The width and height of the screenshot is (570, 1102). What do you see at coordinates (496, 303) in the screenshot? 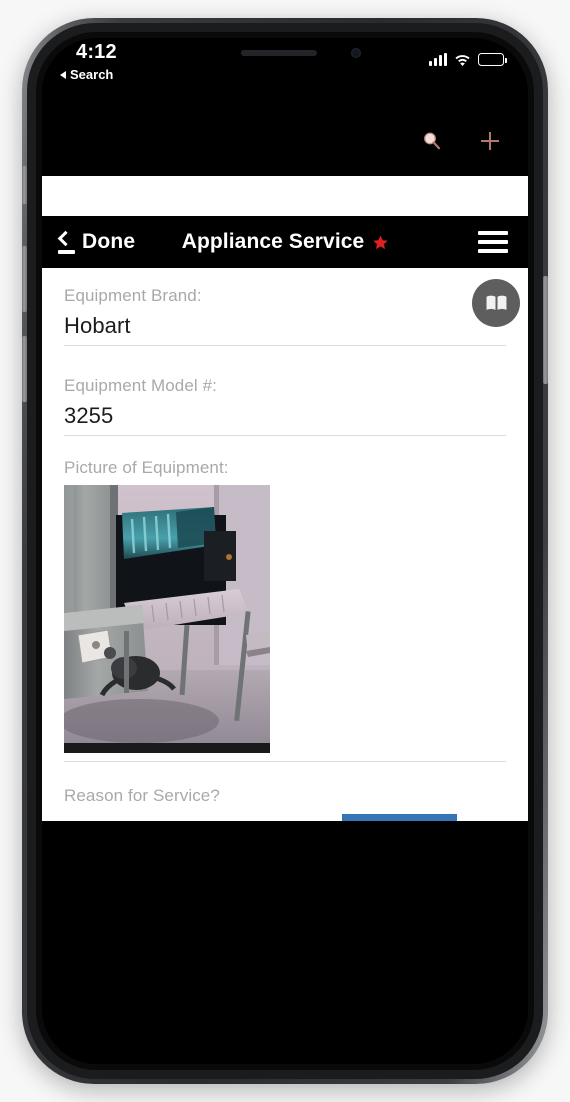
I see `open-book-icon` at bounding box center [496, 303].